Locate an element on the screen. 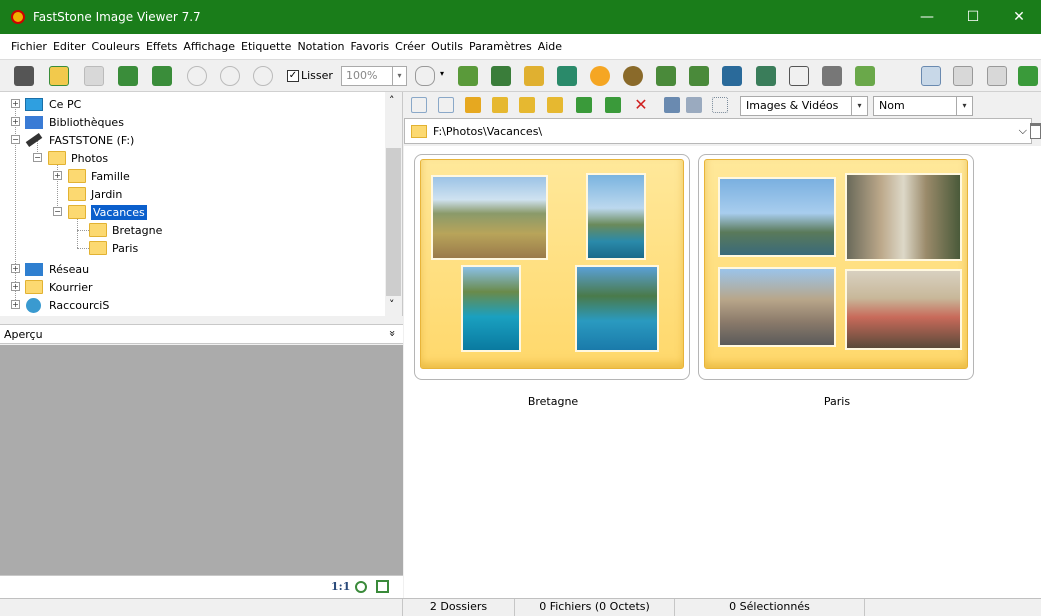 This screenshot has width=1041, height=616. trash-icon is located at coordinates (1035, 131).